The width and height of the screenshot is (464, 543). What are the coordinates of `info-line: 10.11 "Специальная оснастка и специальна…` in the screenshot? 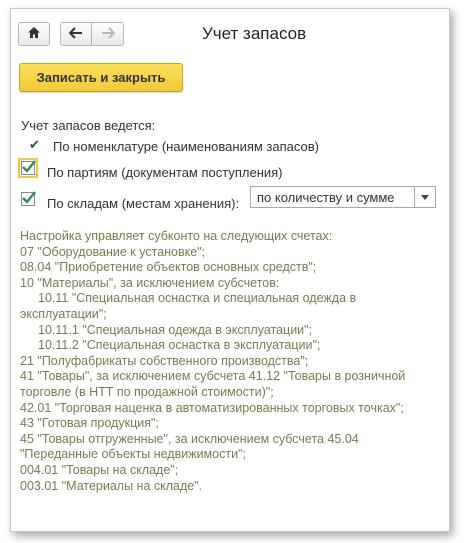 It's located at (197, 298).